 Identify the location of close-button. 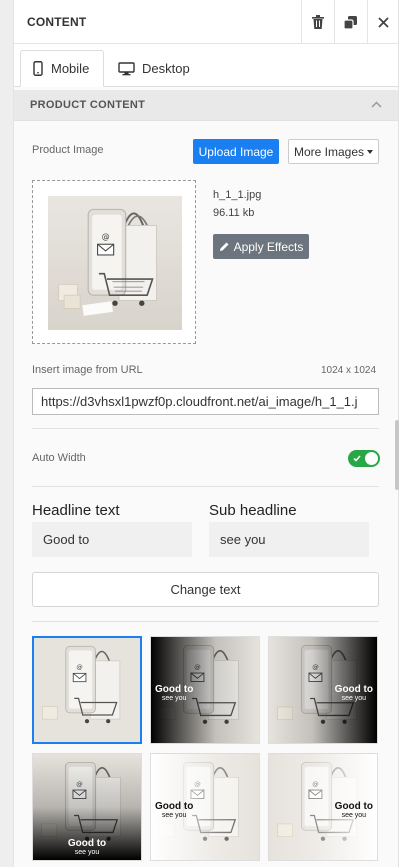
(382, 22).